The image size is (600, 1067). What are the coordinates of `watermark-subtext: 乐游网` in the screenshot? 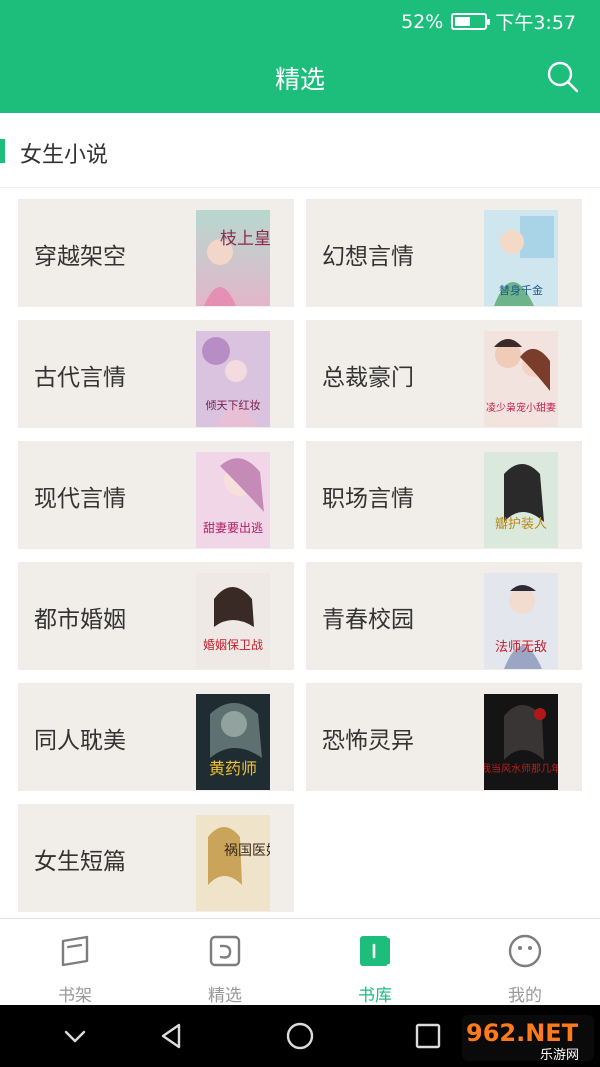 It's located at (559, 1055).